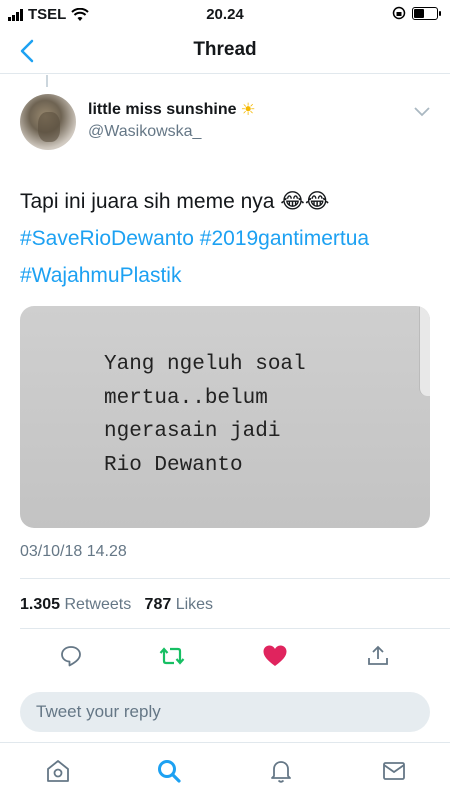 The width and height of the screenshot is (450, 800). I want to click on reply-button, so click(71, 656).